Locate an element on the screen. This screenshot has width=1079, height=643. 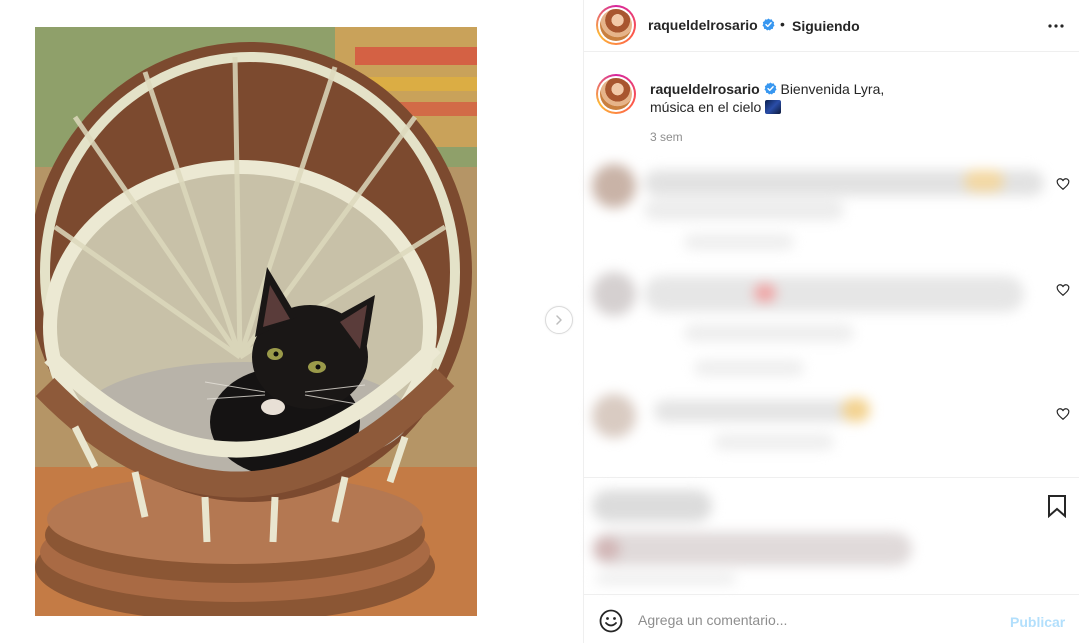
caption-line-2-wrap: música en el cielo is located at coordinates (716, 107).